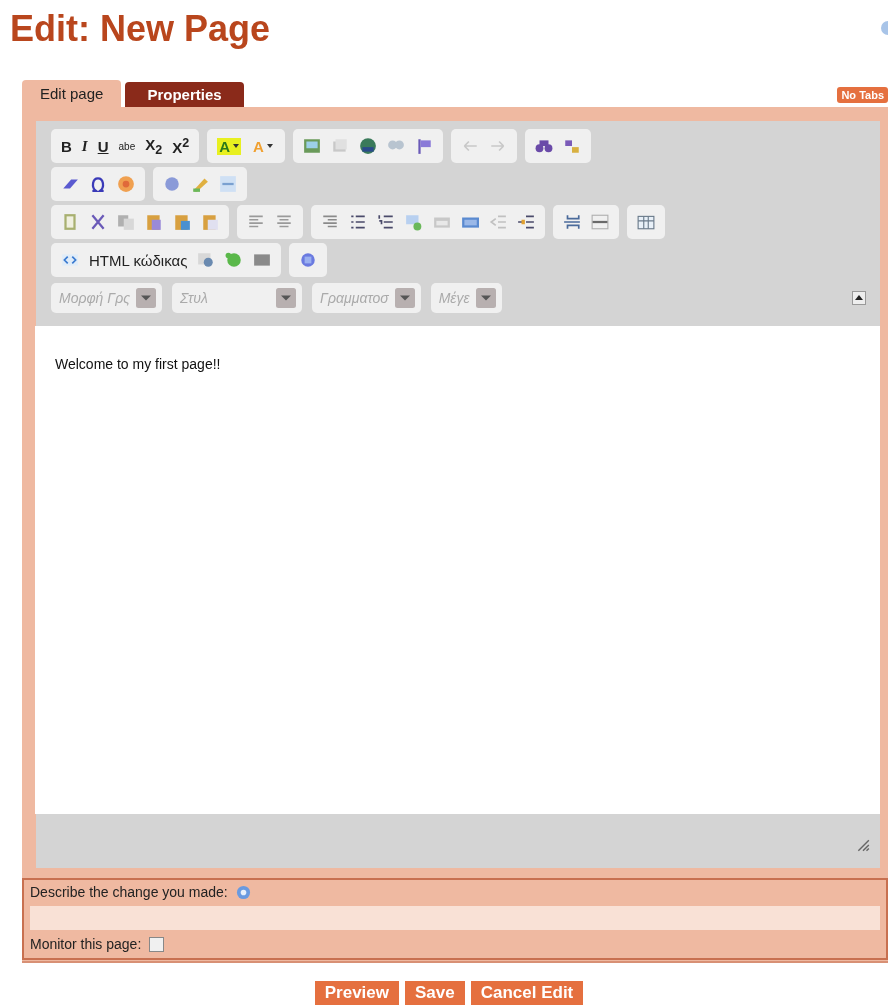  What do you see at coordinates (206, 260) in the screenshot?
I see `preview-icon` at bounding box center [206, 260].